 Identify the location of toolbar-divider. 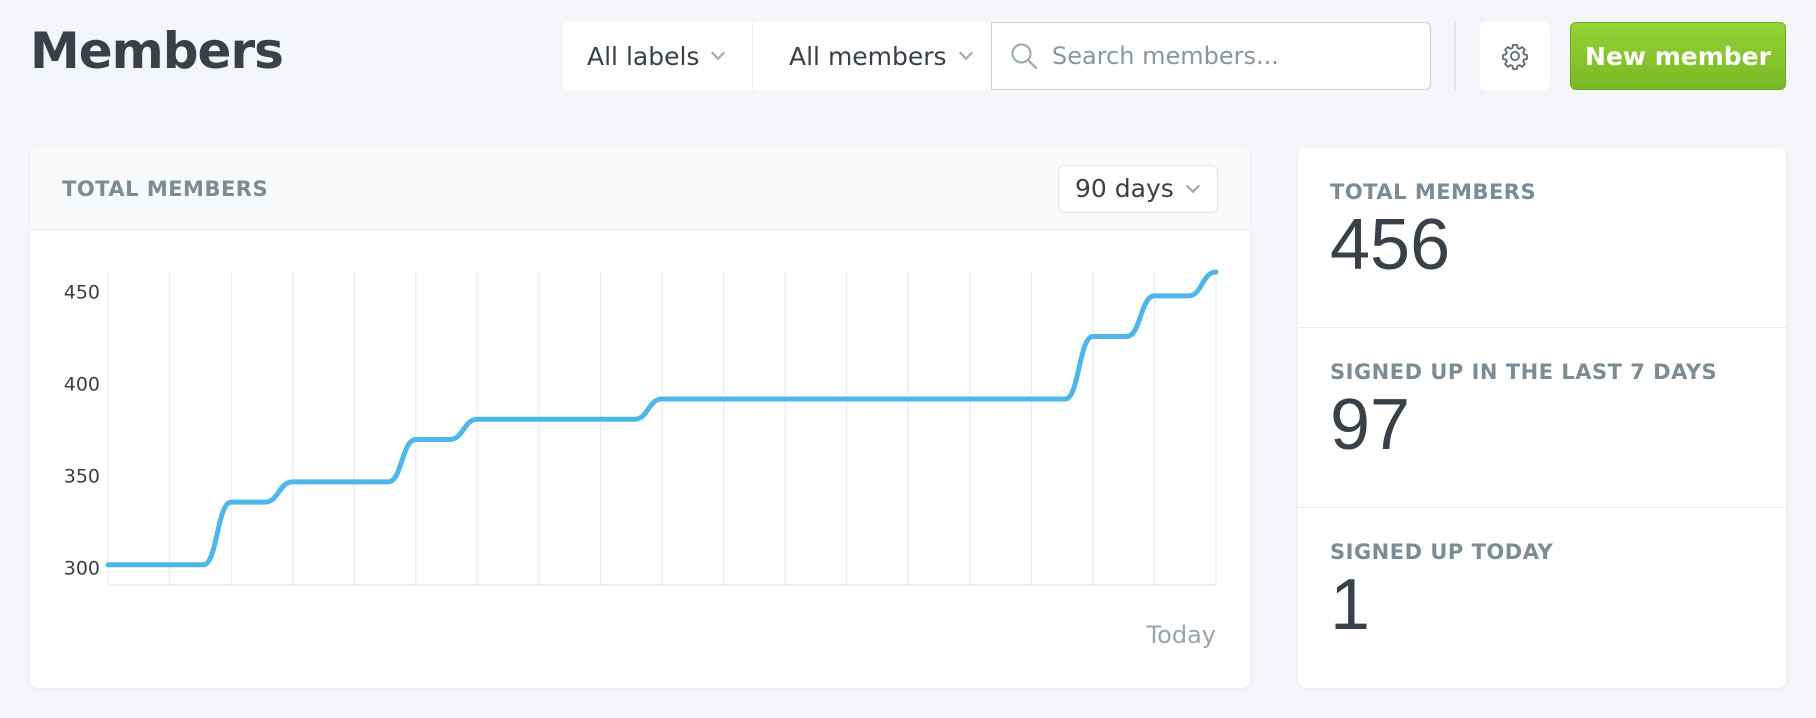
(1455, 56).